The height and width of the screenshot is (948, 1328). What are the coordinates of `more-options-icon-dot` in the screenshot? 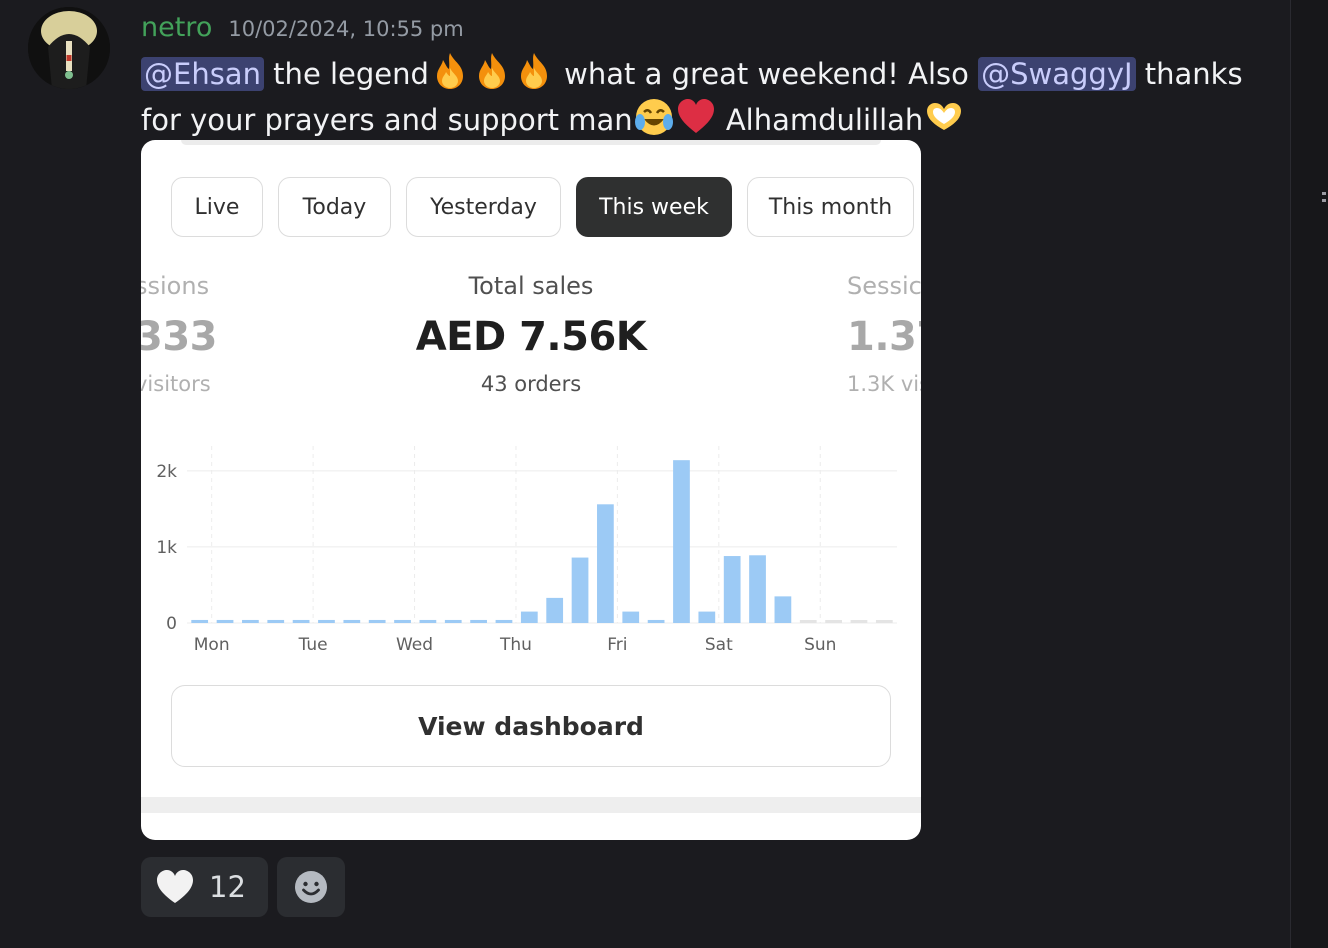 It's located at (1324, 200).